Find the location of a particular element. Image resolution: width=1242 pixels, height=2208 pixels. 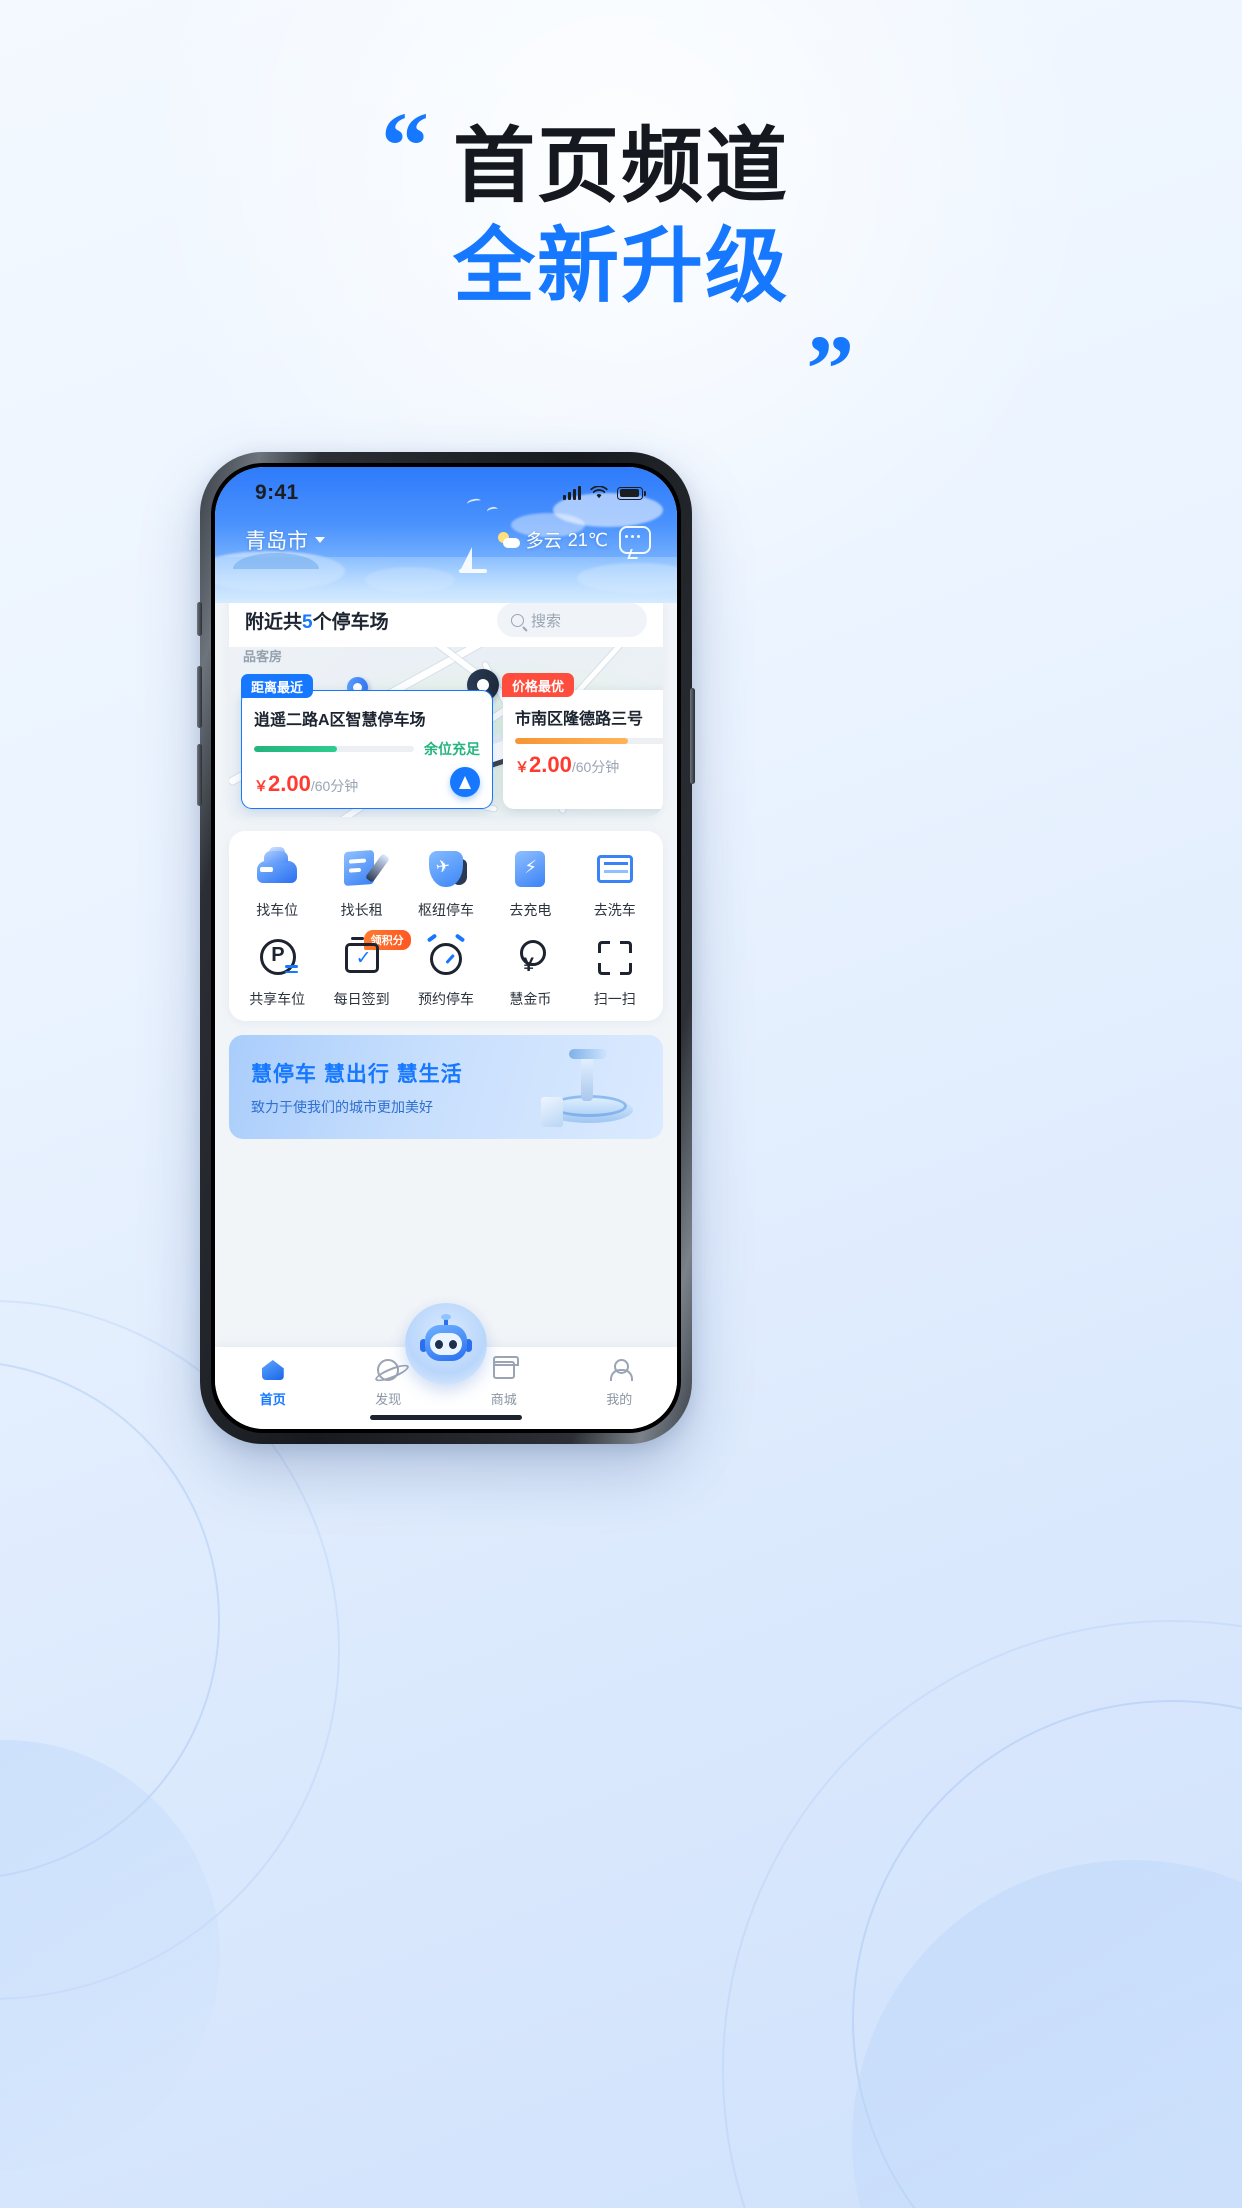

parking-count-title: 附近共5个停车场 is located at coordinates (317, 620).